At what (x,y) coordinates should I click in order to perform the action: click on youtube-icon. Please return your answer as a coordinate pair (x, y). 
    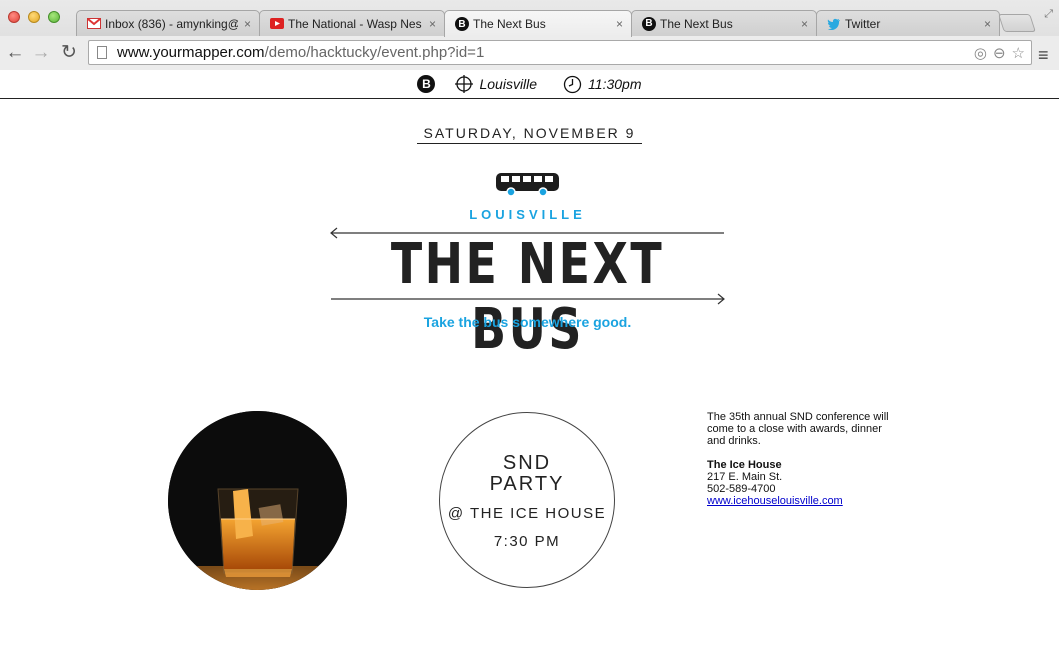
    Looking at the image, I should click on (277, 24).